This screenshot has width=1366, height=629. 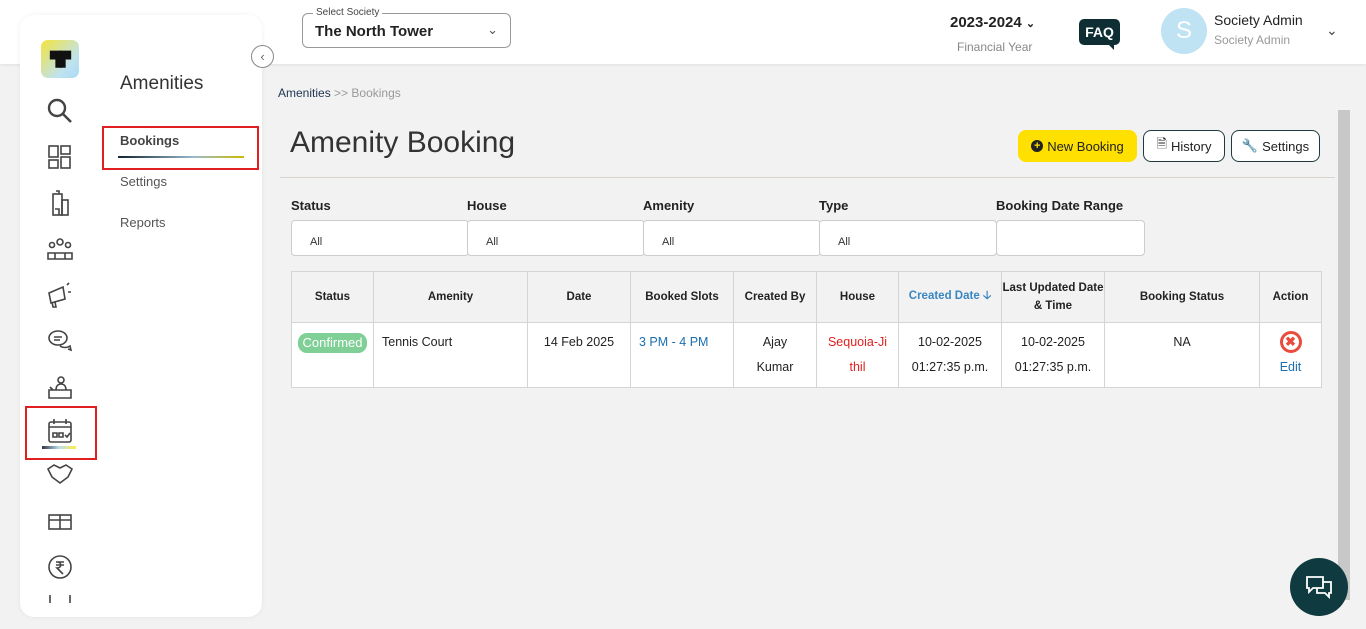 I want to click on financial-year-select: 2023-2024 ⌄, so click(x=992, y=22).